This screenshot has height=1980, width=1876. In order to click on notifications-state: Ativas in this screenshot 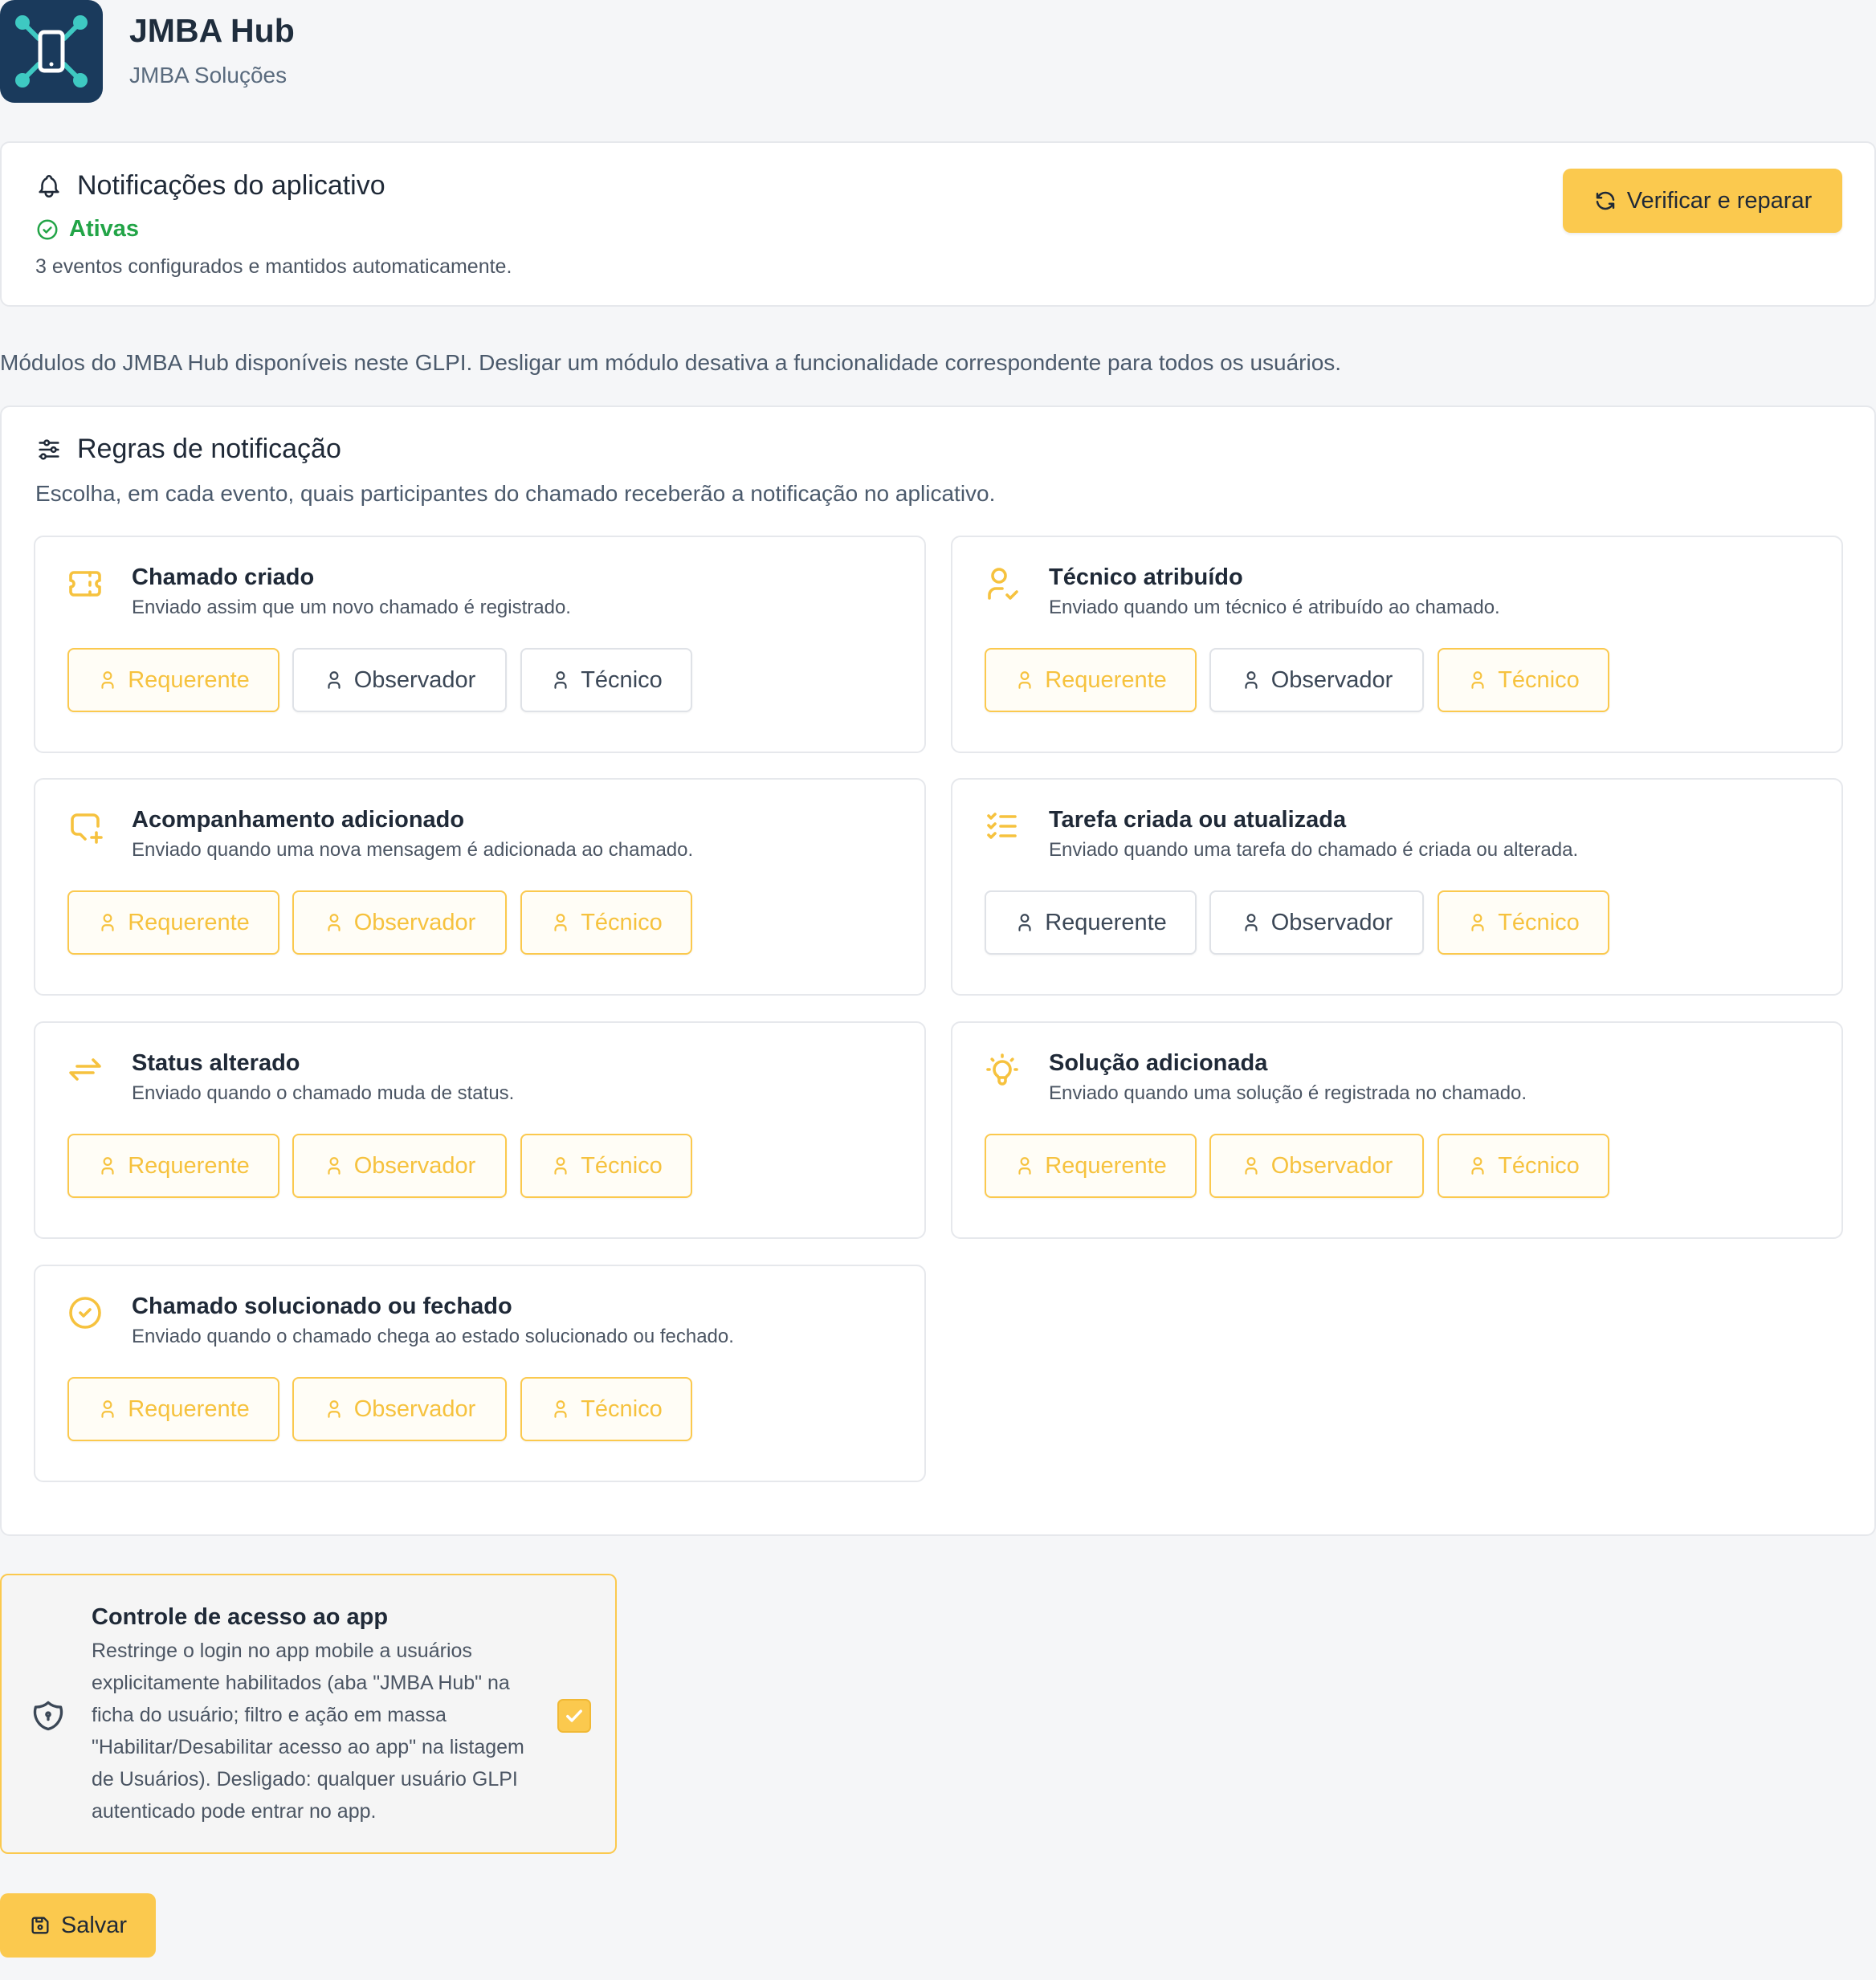, I will do `click(105, 229)`.